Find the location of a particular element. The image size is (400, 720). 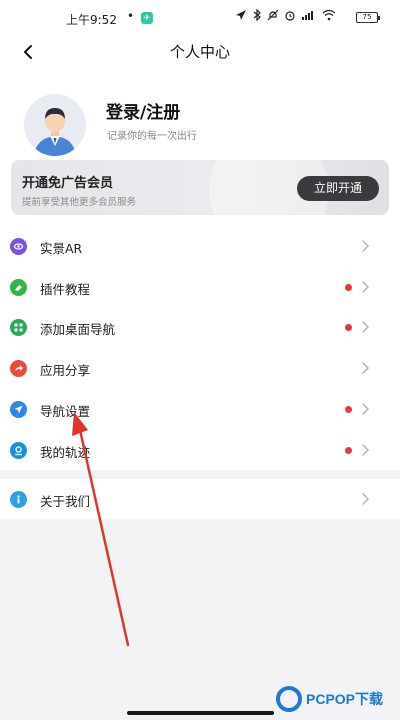

menu-label: 实景AR is located at coordinates (61, 248).